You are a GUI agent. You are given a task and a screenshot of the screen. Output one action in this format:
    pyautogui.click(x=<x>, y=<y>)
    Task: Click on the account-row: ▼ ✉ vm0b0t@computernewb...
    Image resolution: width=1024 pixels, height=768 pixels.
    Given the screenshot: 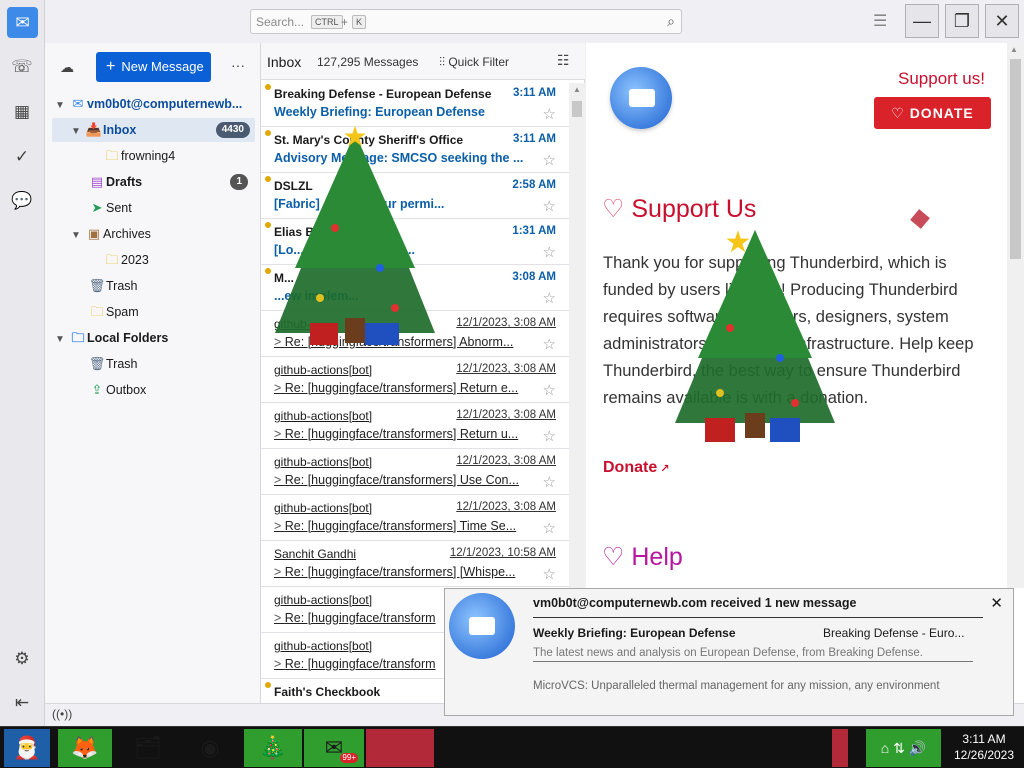 What is the action you would take?
    pyautogui.click(x=155, y=104)
    